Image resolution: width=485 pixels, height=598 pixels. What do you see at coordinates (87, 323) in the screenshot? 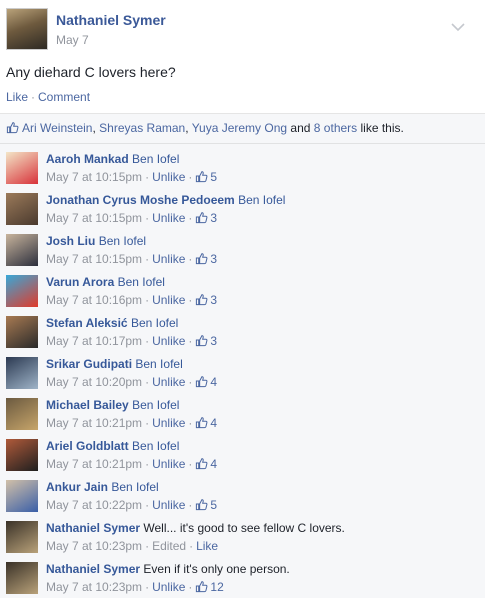
I see `commenter-name: Stefan Aleksić` at bounding box center [87, 323].